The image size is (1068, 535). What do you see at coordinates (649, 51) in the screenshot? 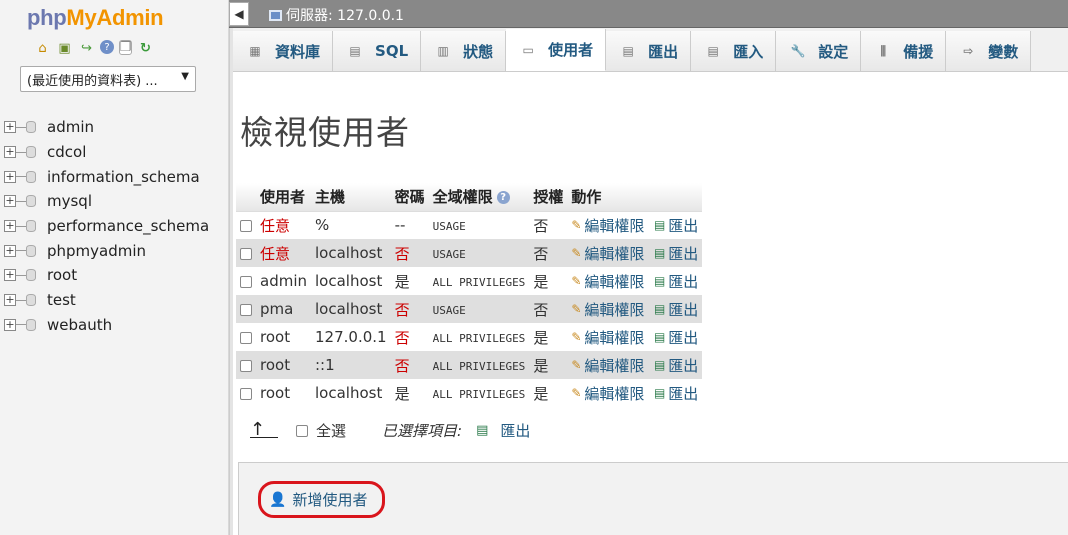
I see `tab-5: ▤ 匯出` at bounding box center [649, 51].